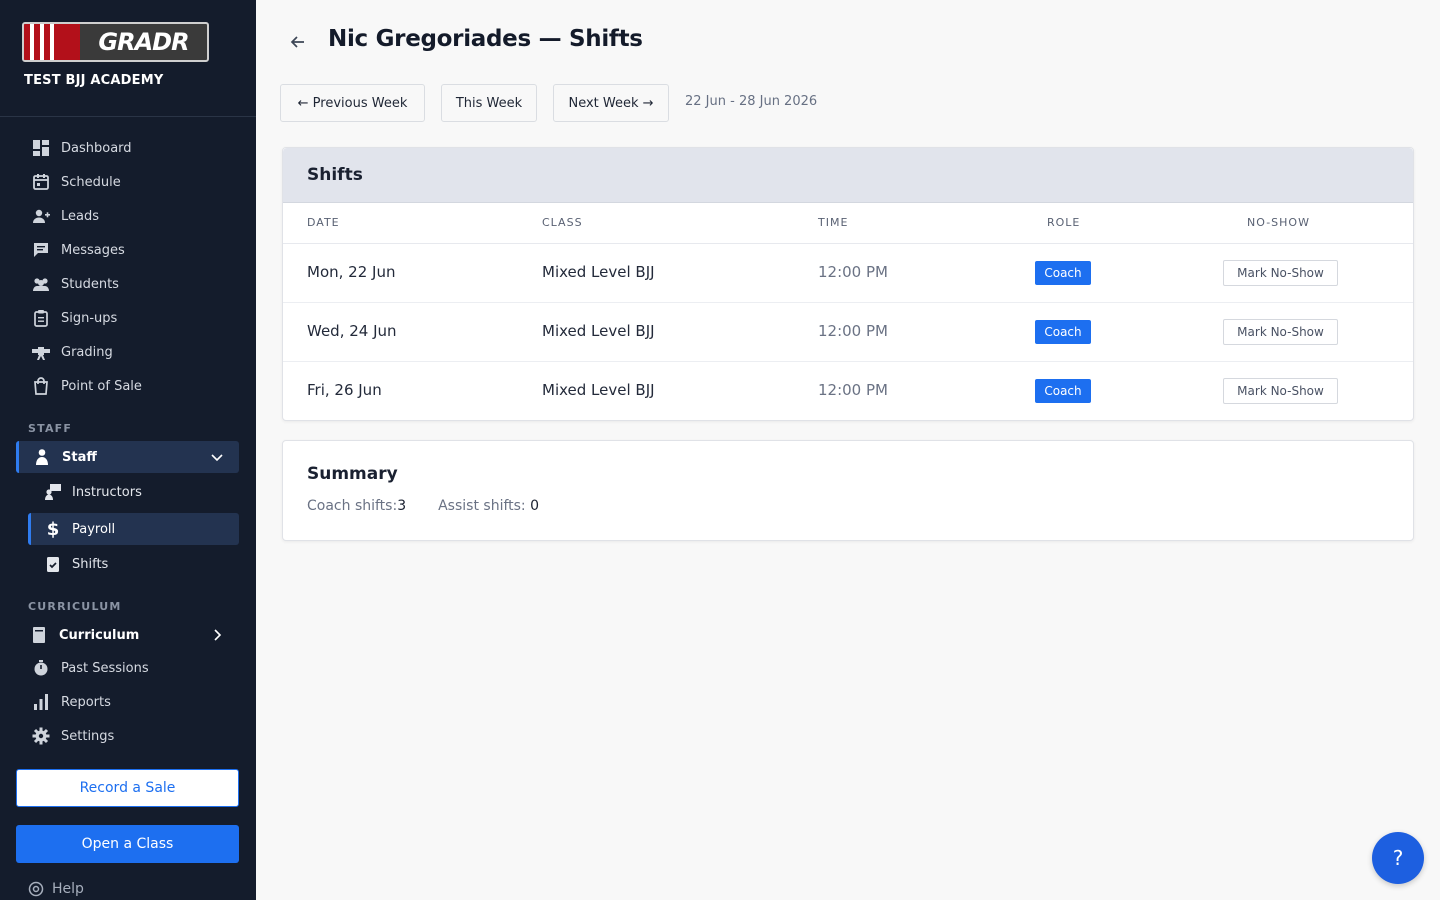 This screenshot has height=900, width=1440. What do you see at coordinates (53, 564) in the screenshot?
I see `clipboard-check-icon` at bounding box center [53, 564].